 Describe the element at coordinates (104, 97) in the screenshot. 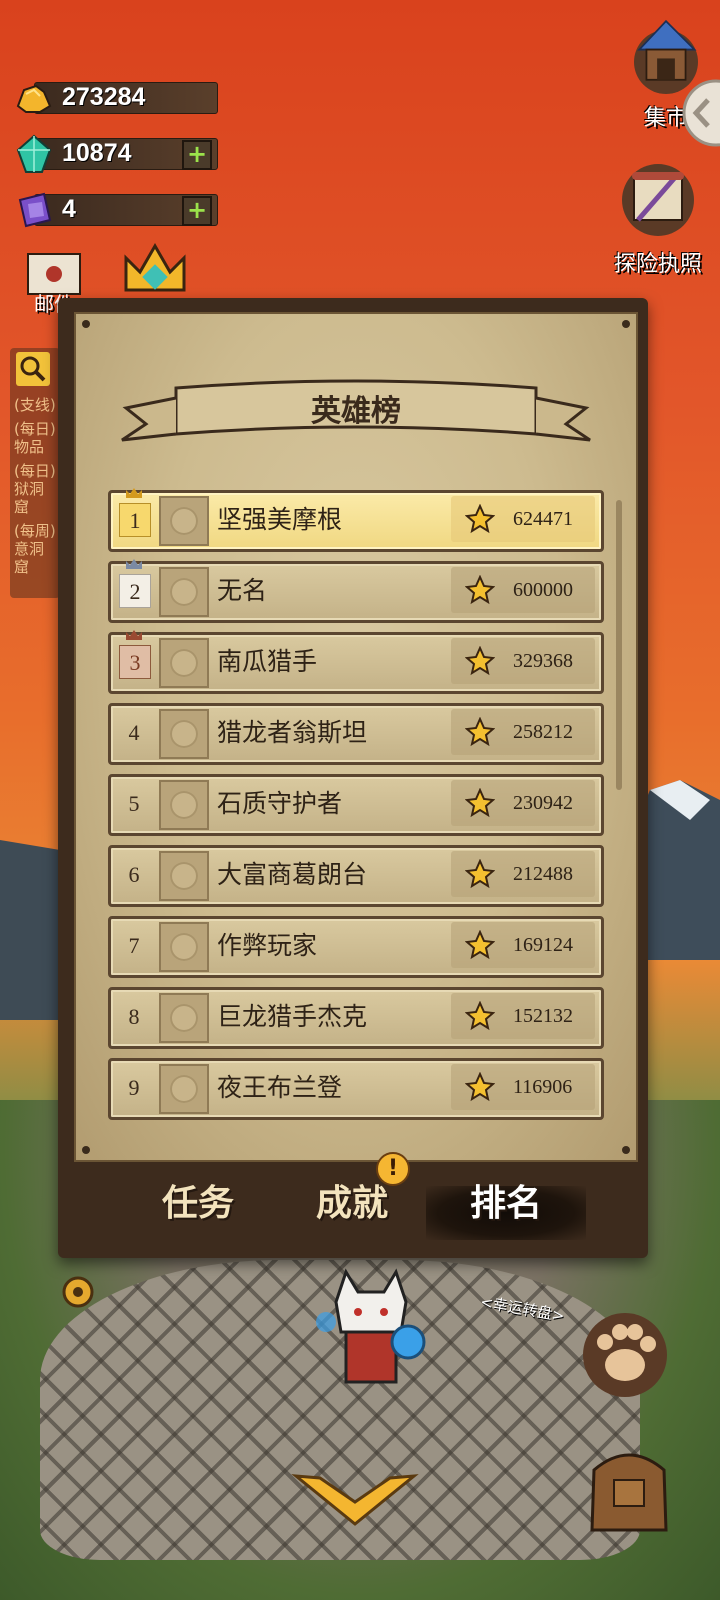

I see `gold-value: 273284` at that location.